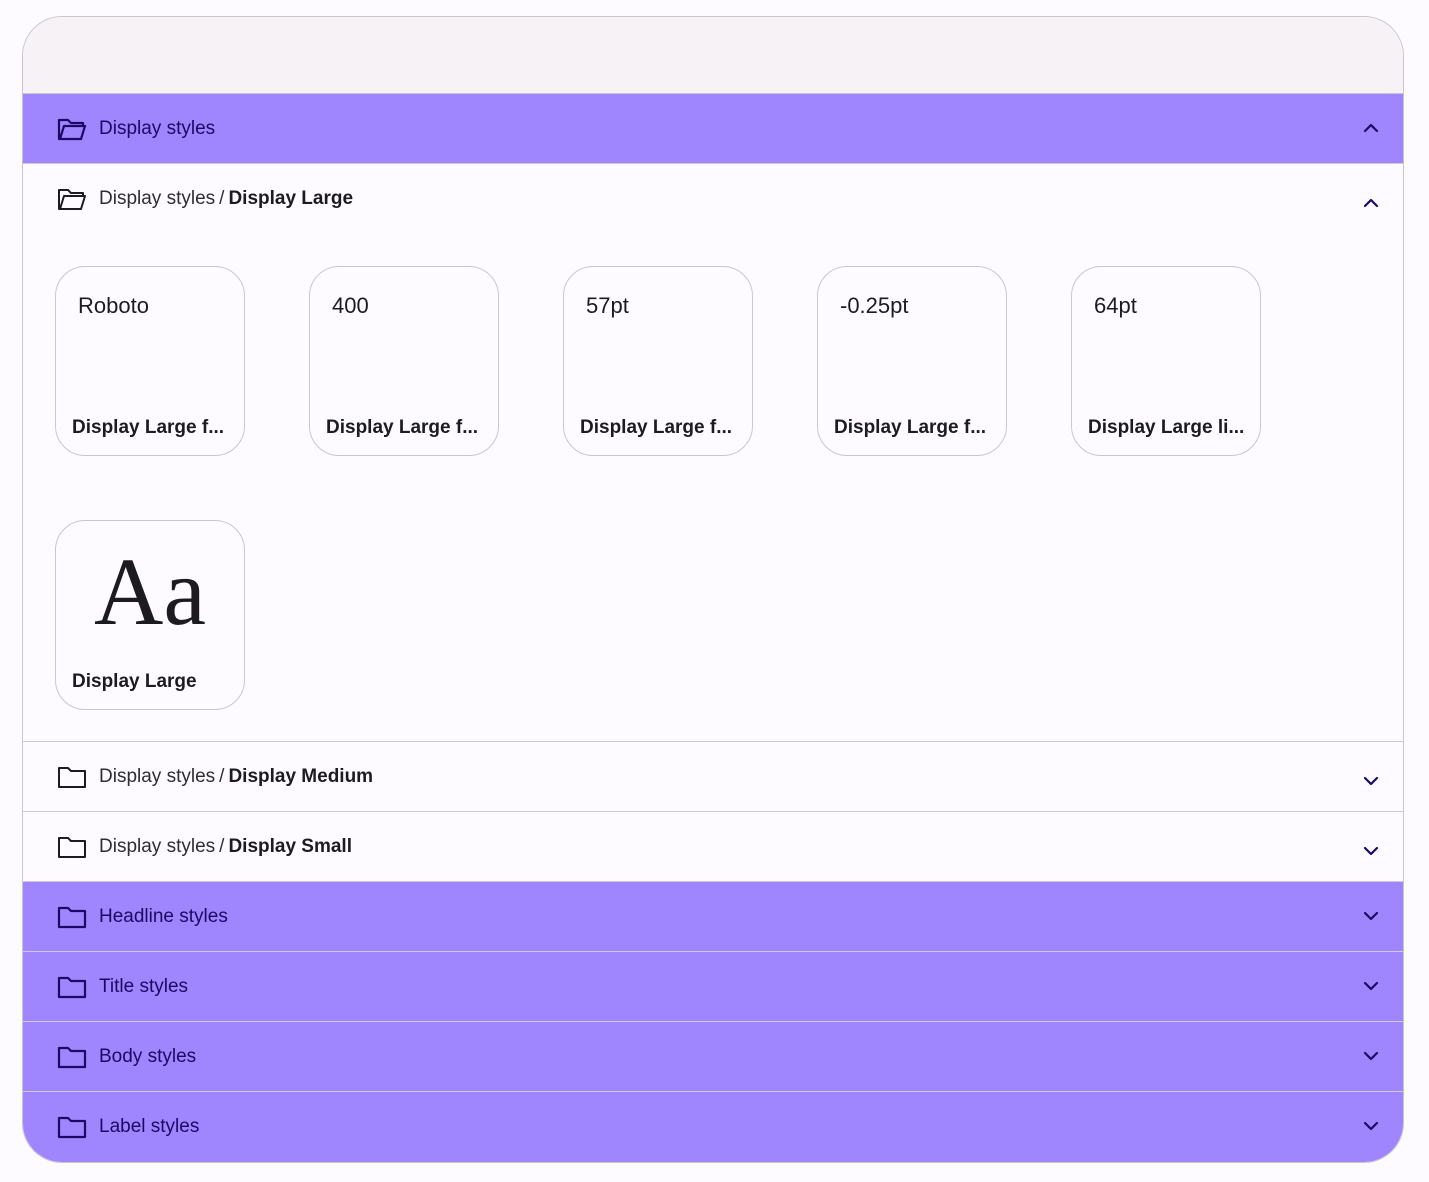 This screenshot has width=1429, height=1182. I want to click on group-label: Label styles, so click(149, 1126).